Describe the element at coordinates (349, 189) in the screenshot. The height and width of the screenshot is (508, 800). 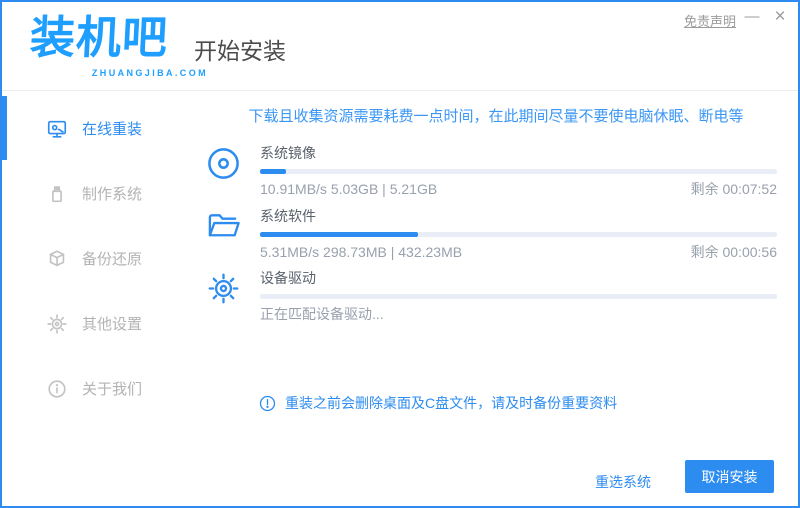
I see `task-stats: 10.91MB/s 5.03GB | 5.21GB` at that location.